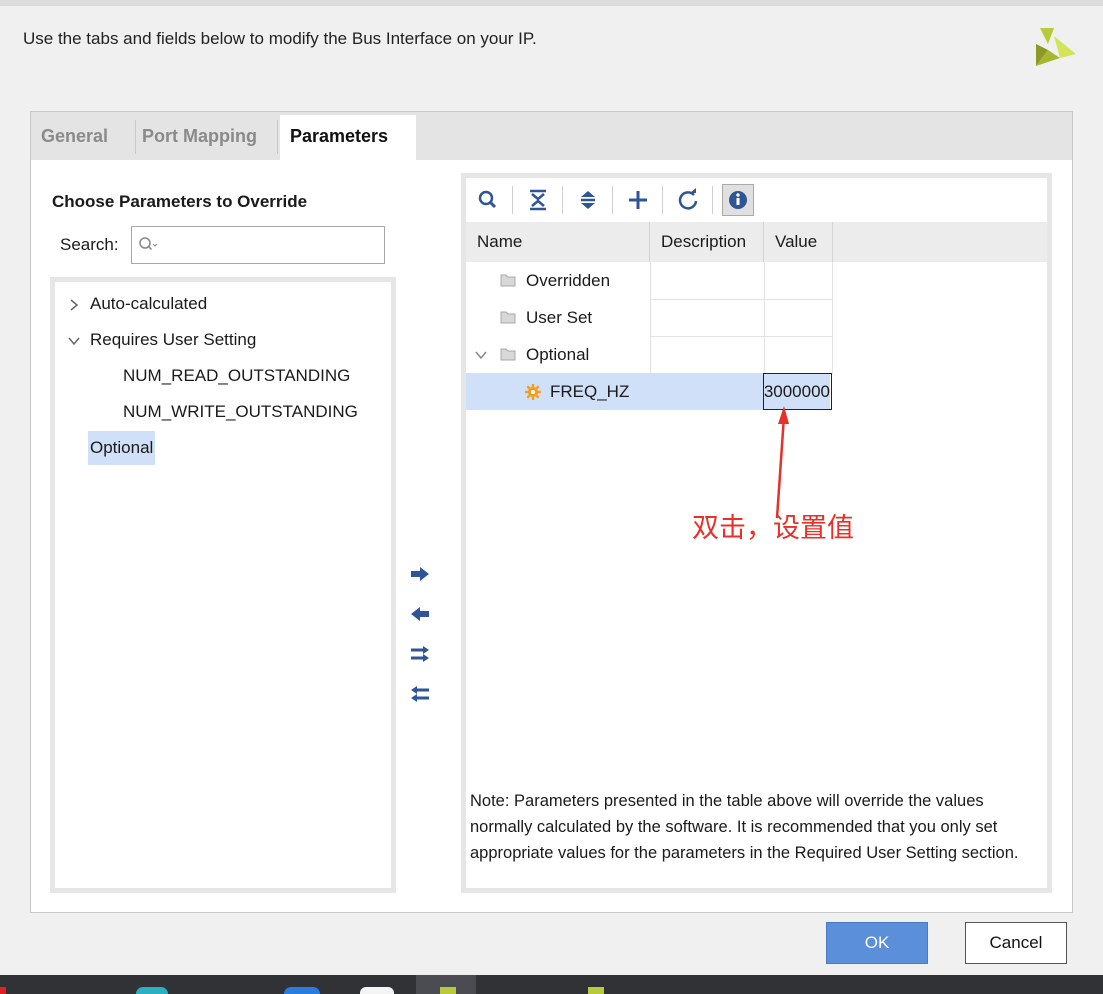 Image resolution: width=1103 pixels, height=994 pixels. What do you see at coordinates (798, 242) in the screenshot?
I see `column-header-value: Value` at bounding box center [798, 242].